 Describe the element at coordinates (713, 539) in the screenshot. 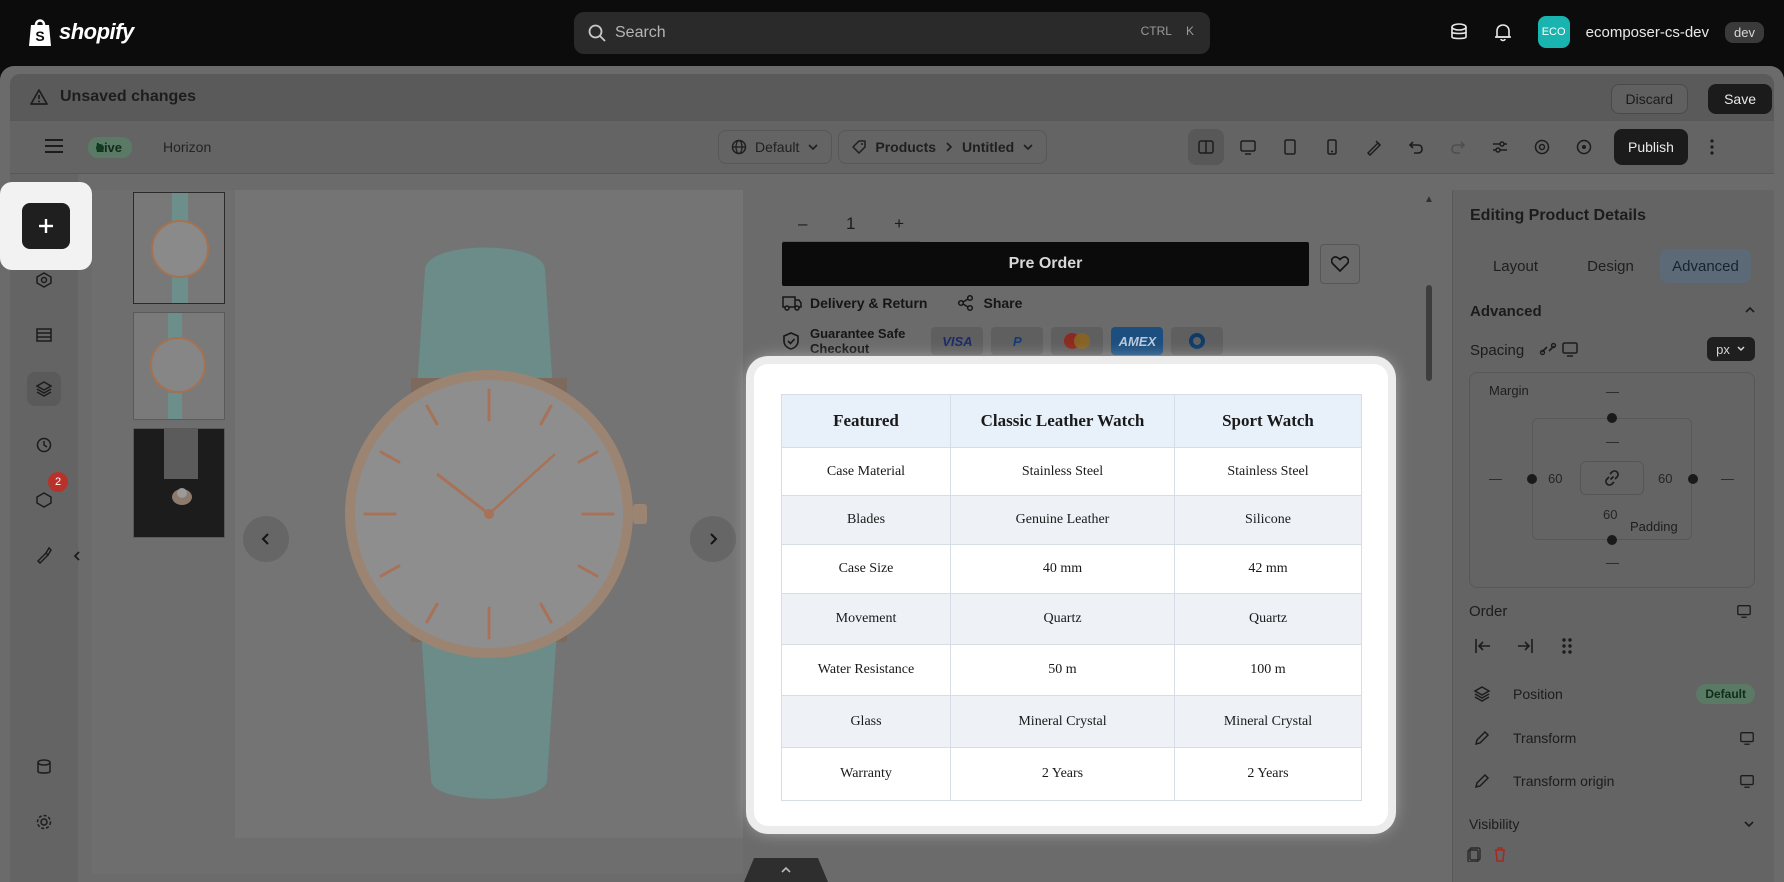

I see `next-image-button` at that location.